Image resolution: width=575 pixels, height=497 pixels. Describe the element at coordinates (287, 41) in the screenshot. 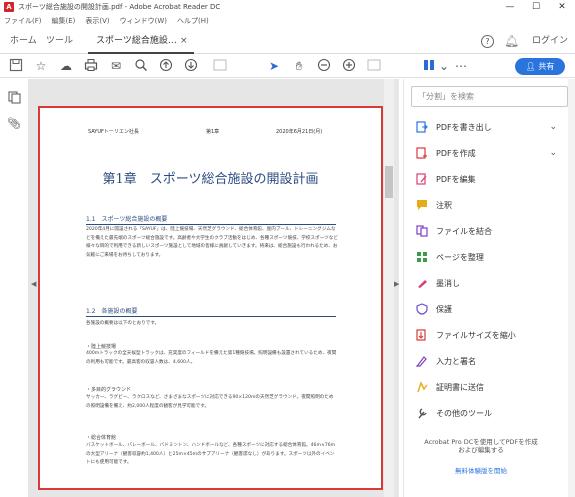

I see `tab-bar: ホーム ツール スポーツ総合施設… × ? 🔔︎ ログイン` at that location.